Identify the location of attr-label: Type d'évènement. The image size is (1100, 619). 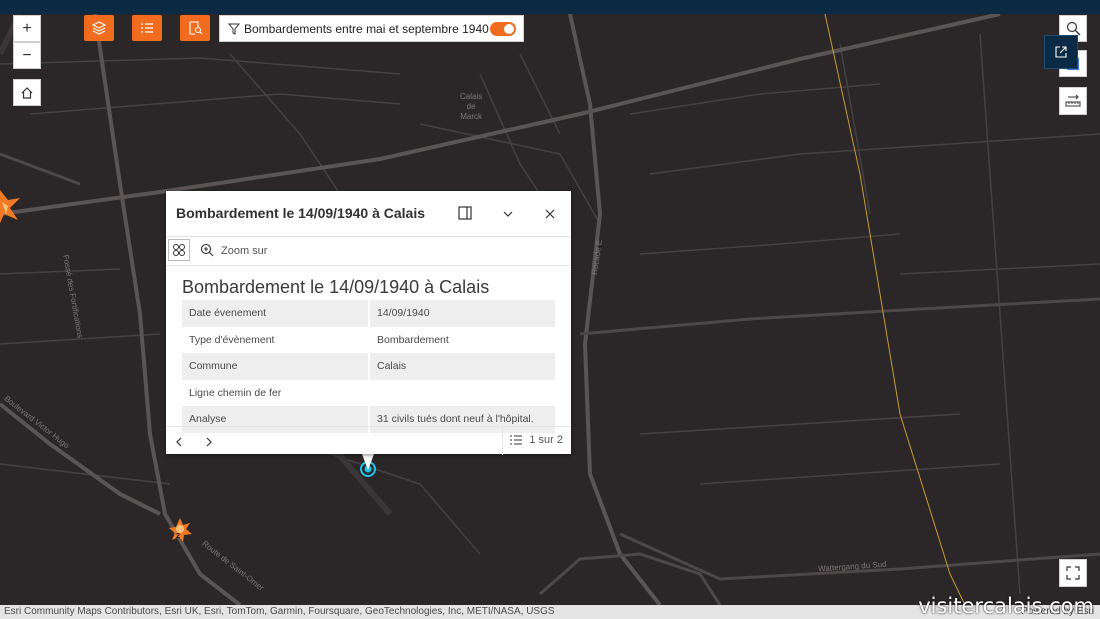
(276, 339).